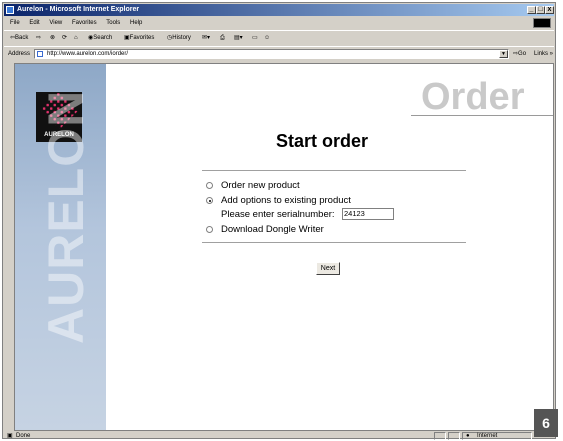 The image size is (563, 441). Describe the element at coordinates (34, 23) in the screenshot. I see `menu-edit: Edit` at that location.